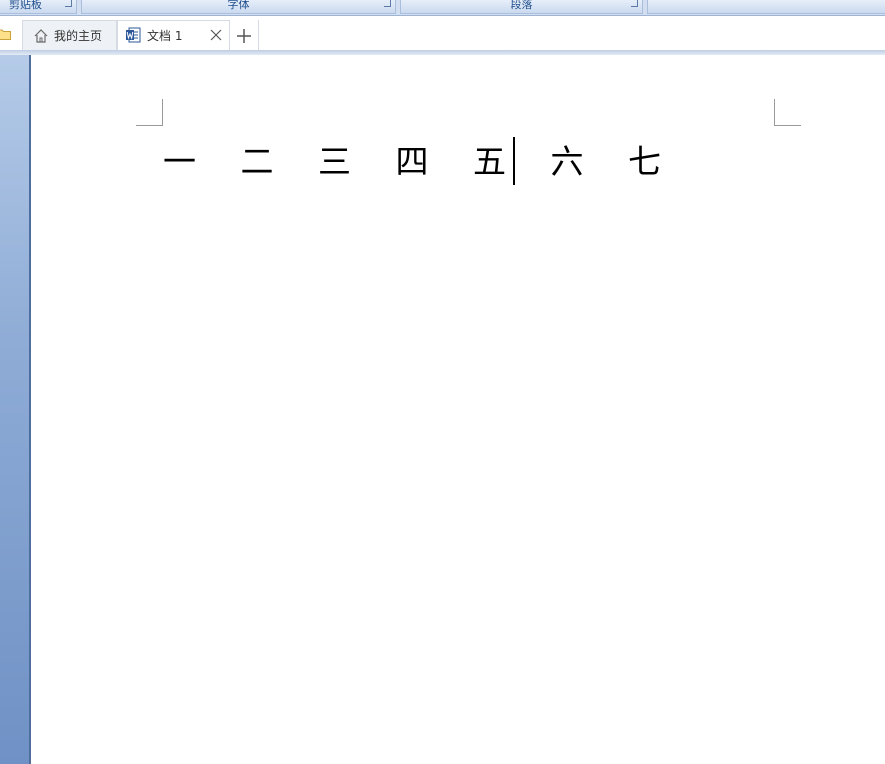 Image resolution: width=885 pixels, height=764 pixels. Describe the element at coordinates (442, 34) in the screenshot. I see `document-tab-bar: 我的主页 文档 1` at that location.